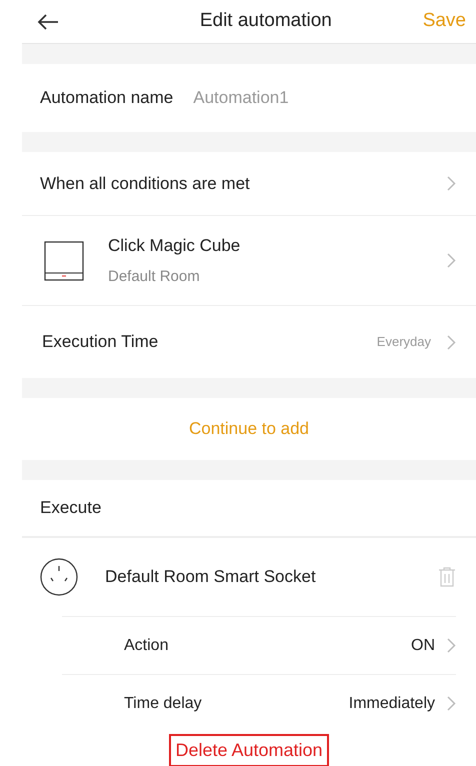 This screenshot has height=766, width=476. Describe the element at coordinates (107, 98) in the screenshot. I see `field-label: Automation name` at that location.